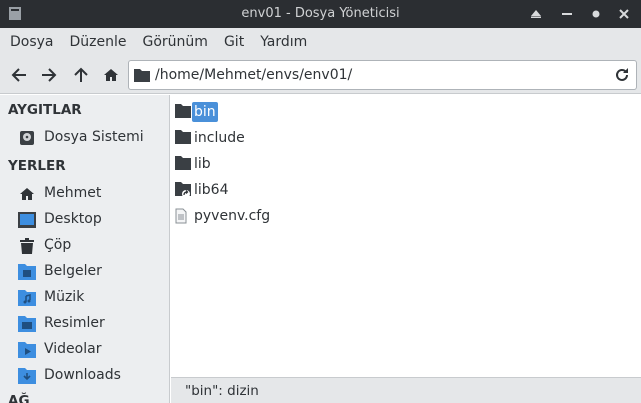 The width and height of the screenshot is (641, 403). I want to click on keep-above-icon, so click(536, 14).